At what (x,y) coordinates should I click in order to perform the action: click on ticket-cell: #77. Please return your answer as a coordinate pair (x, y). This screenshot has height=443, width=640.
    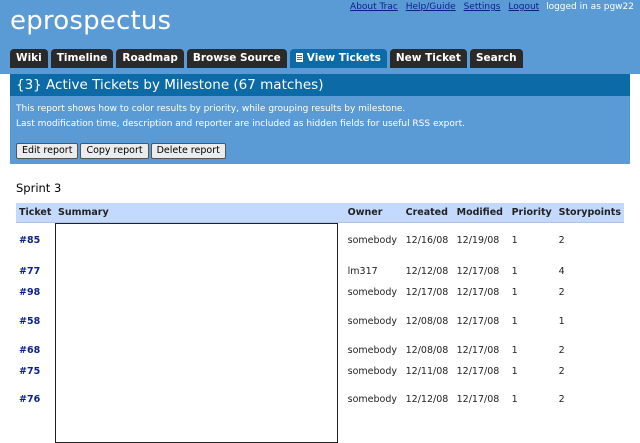
    Looking at the image, I should click on (35, 272).